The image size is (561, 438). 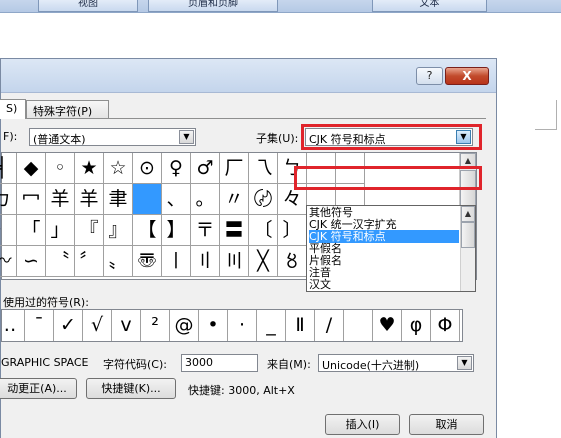 I want to click on symbol-cell: 〄, so click(x=263, y=199).